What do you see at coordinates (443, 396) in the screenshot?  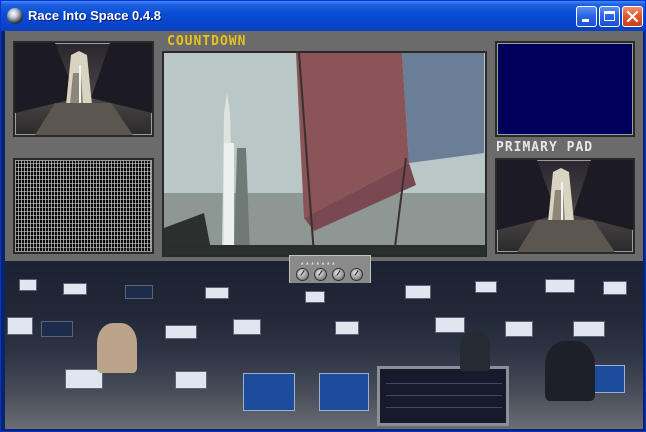 I see `dark-display-monitor` at bounding box center [443, 396].